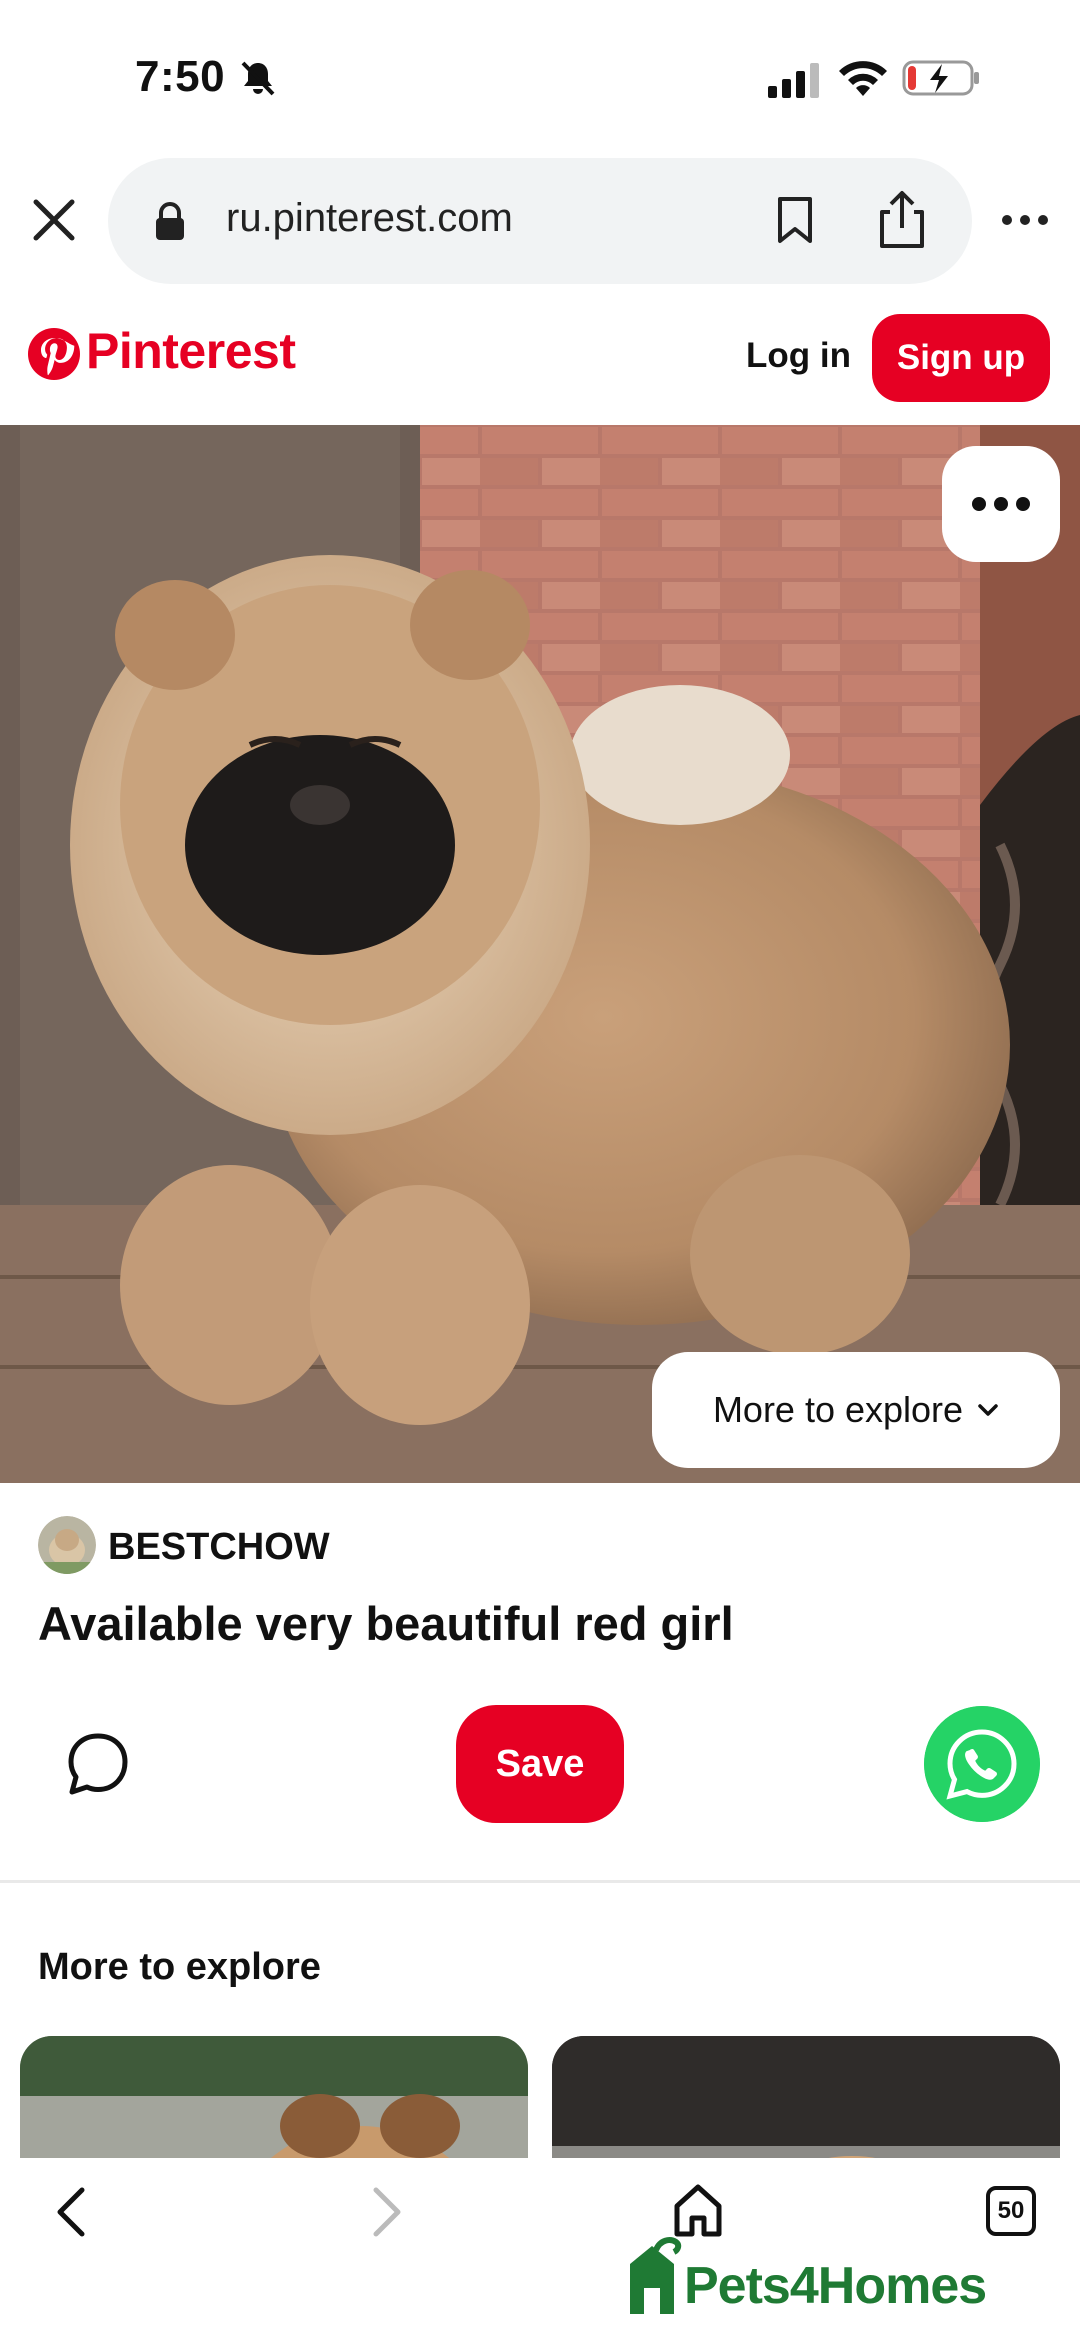 This screenshot has height=2348, width=1080. What do you see at coordinates (988, 1410) in the screenshot?
I see `chevron-down-icon` at bounding box center [988, 1410].